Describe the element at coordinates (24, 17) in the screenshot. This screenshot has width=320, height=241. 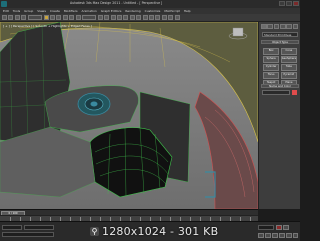
I see `unlink-icon` at that location.